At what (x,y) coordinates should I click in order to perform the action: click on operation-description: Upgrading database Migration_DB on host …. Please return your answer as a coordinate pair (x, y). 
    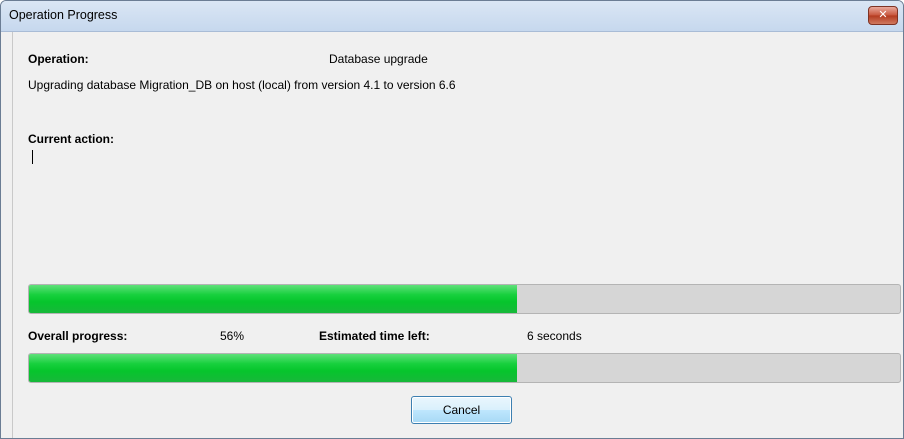
    Looking at the image, I should click on (242, 85).